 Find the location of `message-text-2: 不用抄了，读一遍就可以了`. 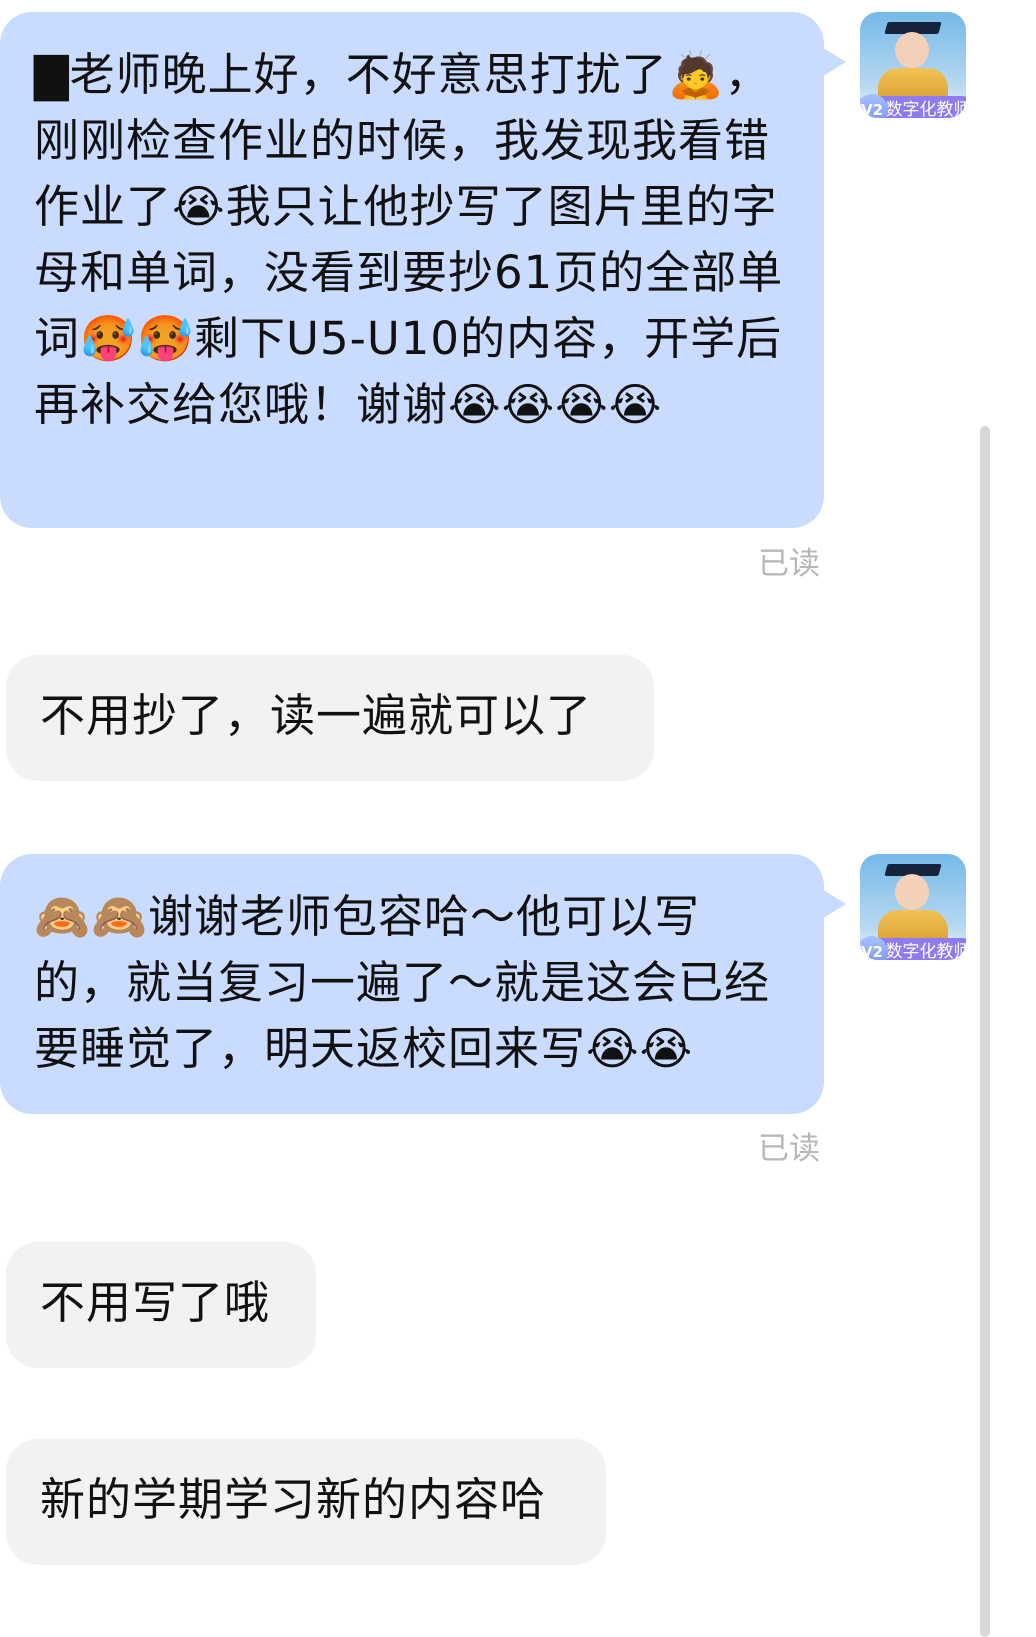

message-text-2: 不用抄了，读一遍就可以了 is located at coordinates (316, 715).